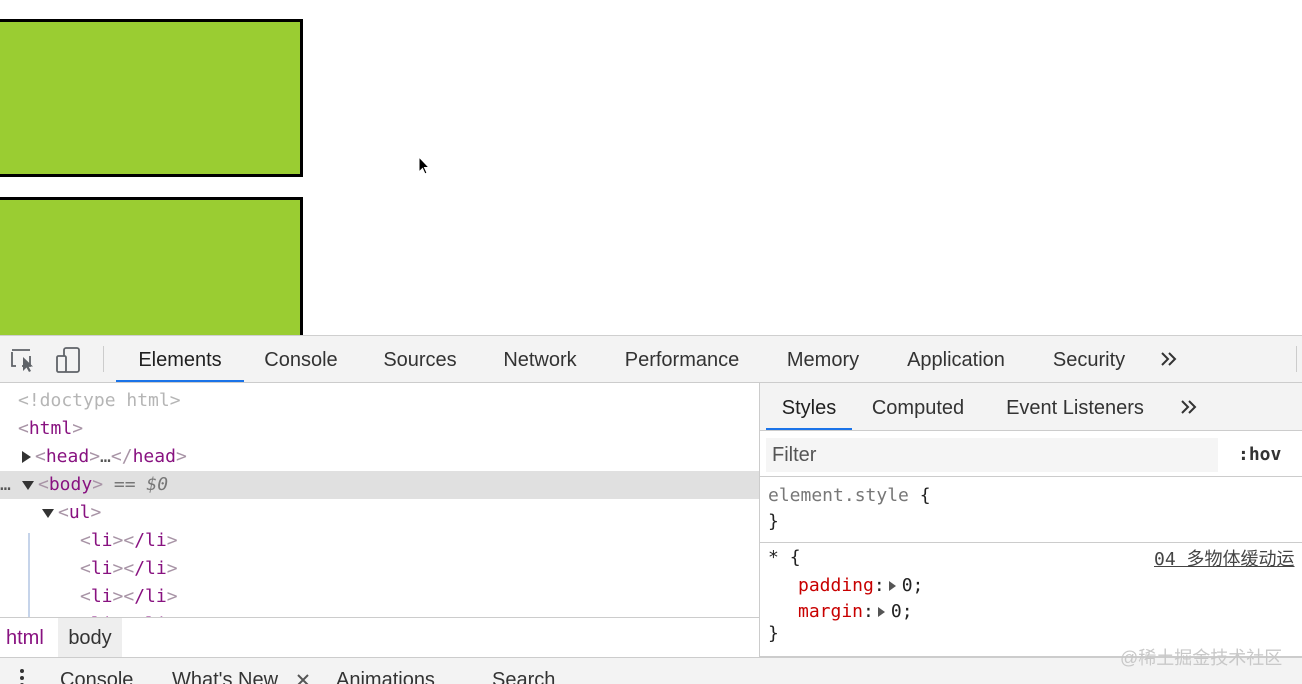 Image resolution: width=1302 pixels, height=684 pixels. Describe the element at coordinates (682, 359) in the screenshot. I see `tab-performance: Performance` at that location.